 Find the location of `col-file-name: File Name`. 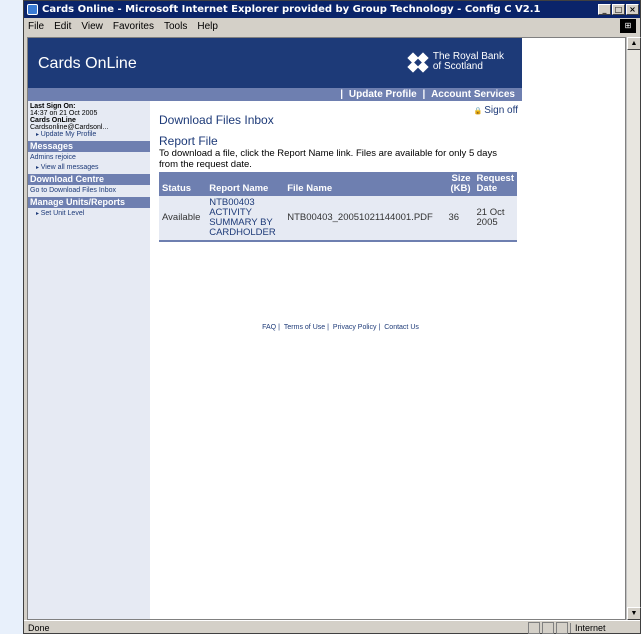

col-file-name: File Name is located at coordinates (365, 184).